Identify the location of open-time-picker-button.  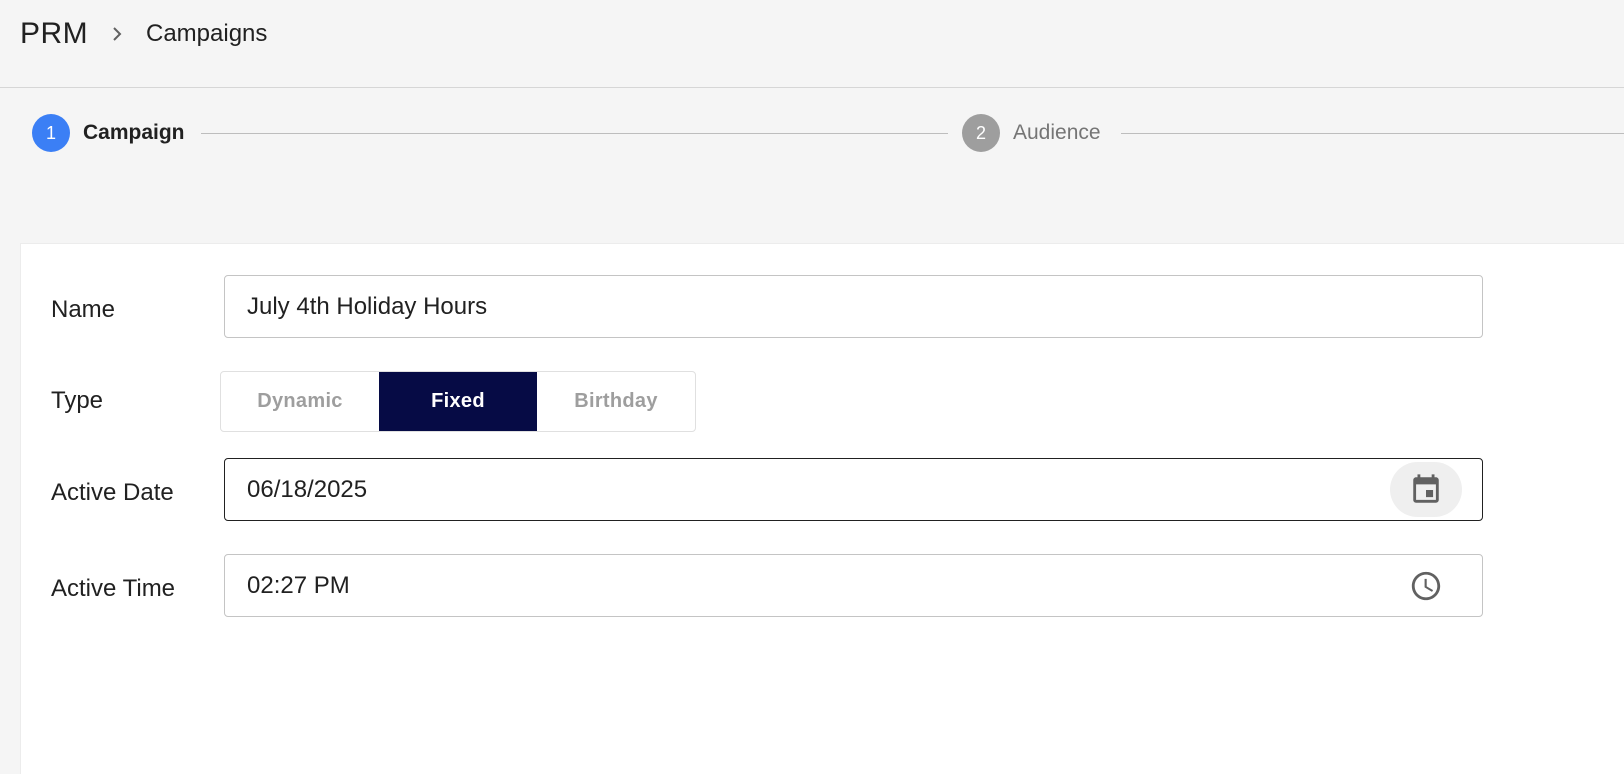
(1426, 585).